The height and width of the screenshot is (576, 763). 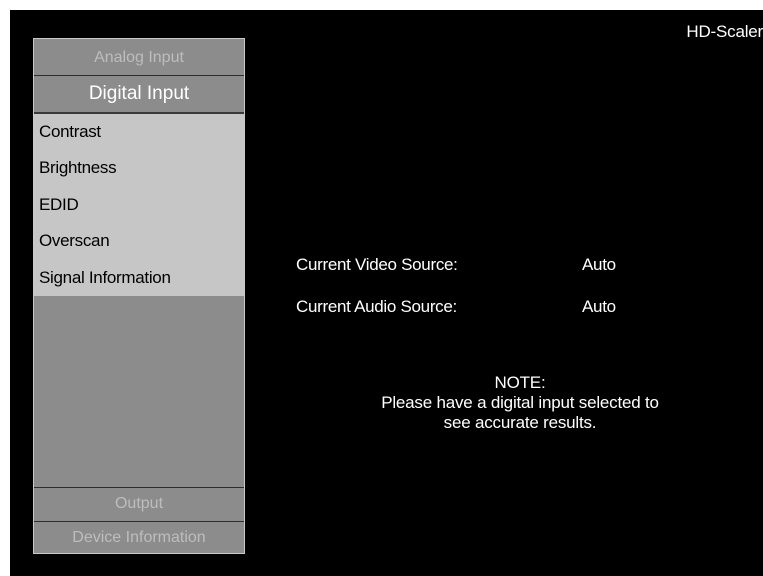 What do you see at coordinates (139, 57) in the screenshot?
I see `menu-item-analog-input: Analog Input` at bounding box center [139, 57].